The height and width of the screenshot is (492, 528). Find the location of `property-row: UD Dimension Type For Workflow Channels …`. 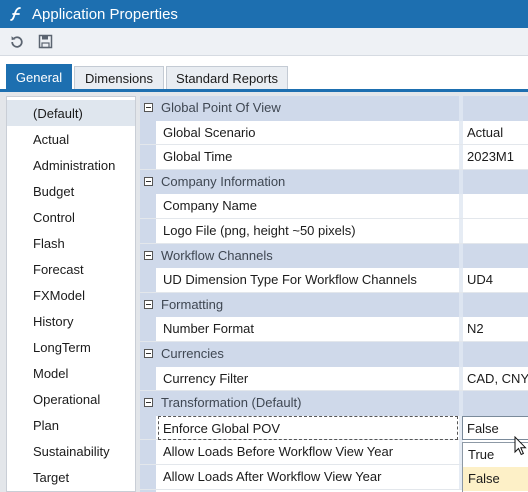

property-row: UD Dimension Type For Workflow Channels … is located at coordinates (334, 280).